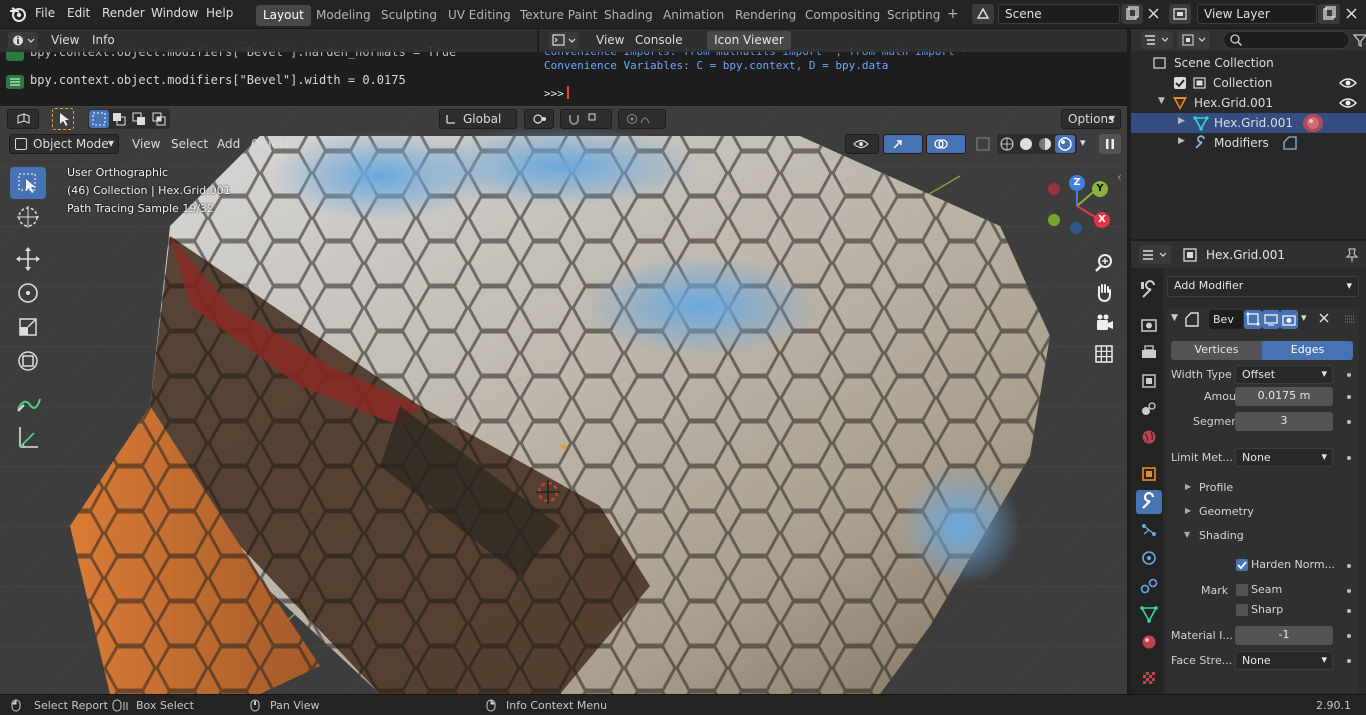 The image size is (1366, 715). I want to click on add-workspace-button: +, so click(953, 15).